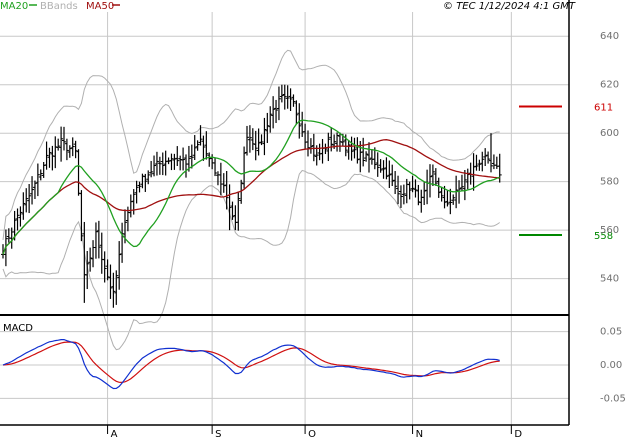 This screenshot has height=440, width=627. I want to click on price-tick-label: 540, so click(609, 279).